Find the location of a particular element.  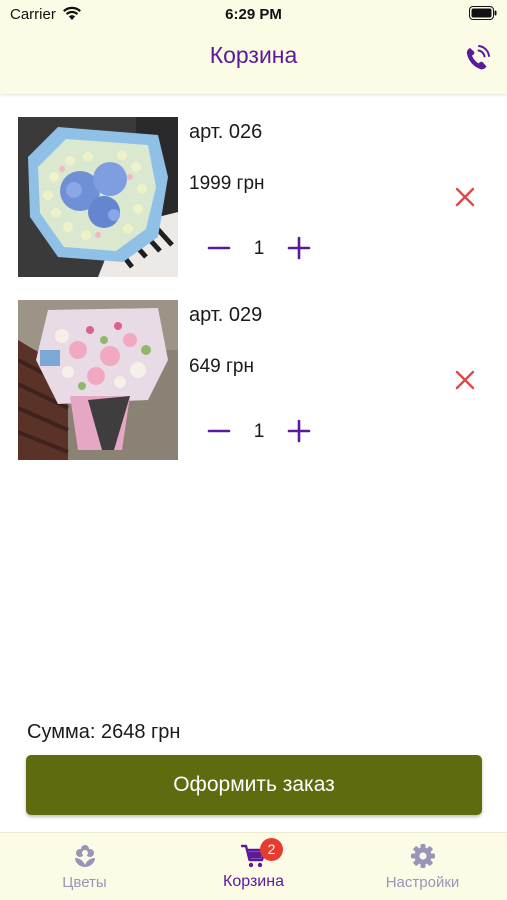

flower-icon is located at coordinates (84, 856).